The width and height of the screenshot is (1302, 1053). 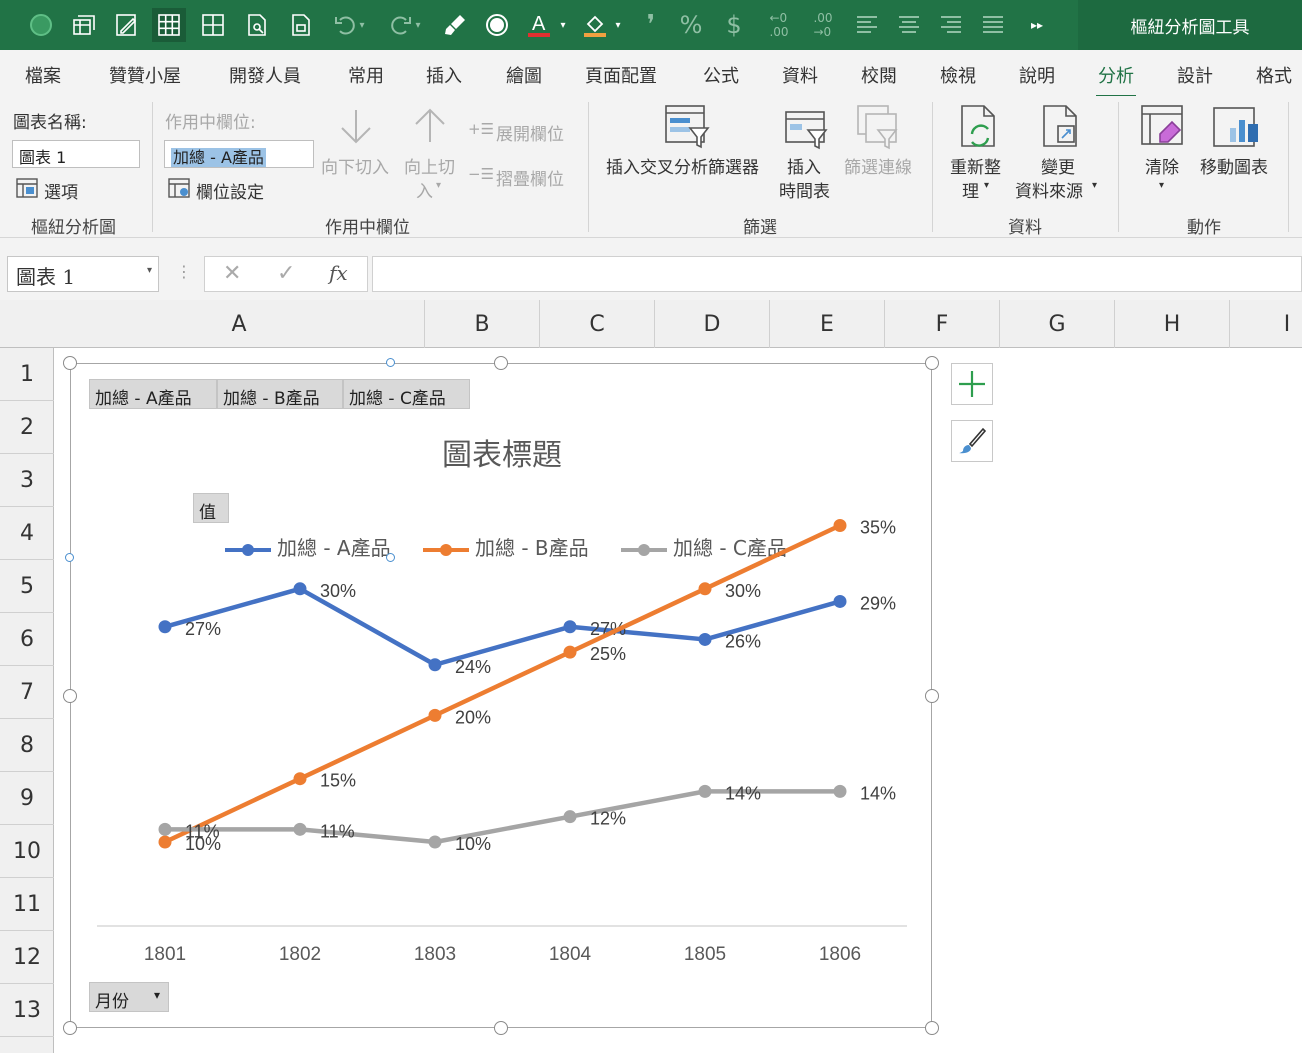 What do you see at coordinates (213, 25) in the screenshot?
I see `grid-icon` at bounding box center [213, 25].